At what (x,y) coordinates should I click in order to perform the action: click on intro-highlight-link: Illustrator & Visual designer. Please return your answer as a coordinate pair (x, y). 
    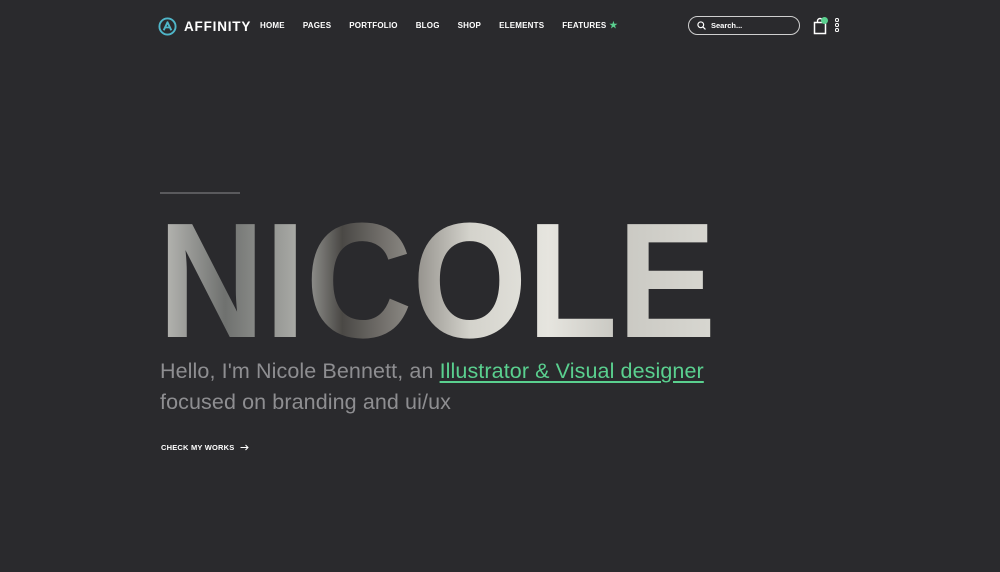
    Looking at the image, I should click on (572, 371).